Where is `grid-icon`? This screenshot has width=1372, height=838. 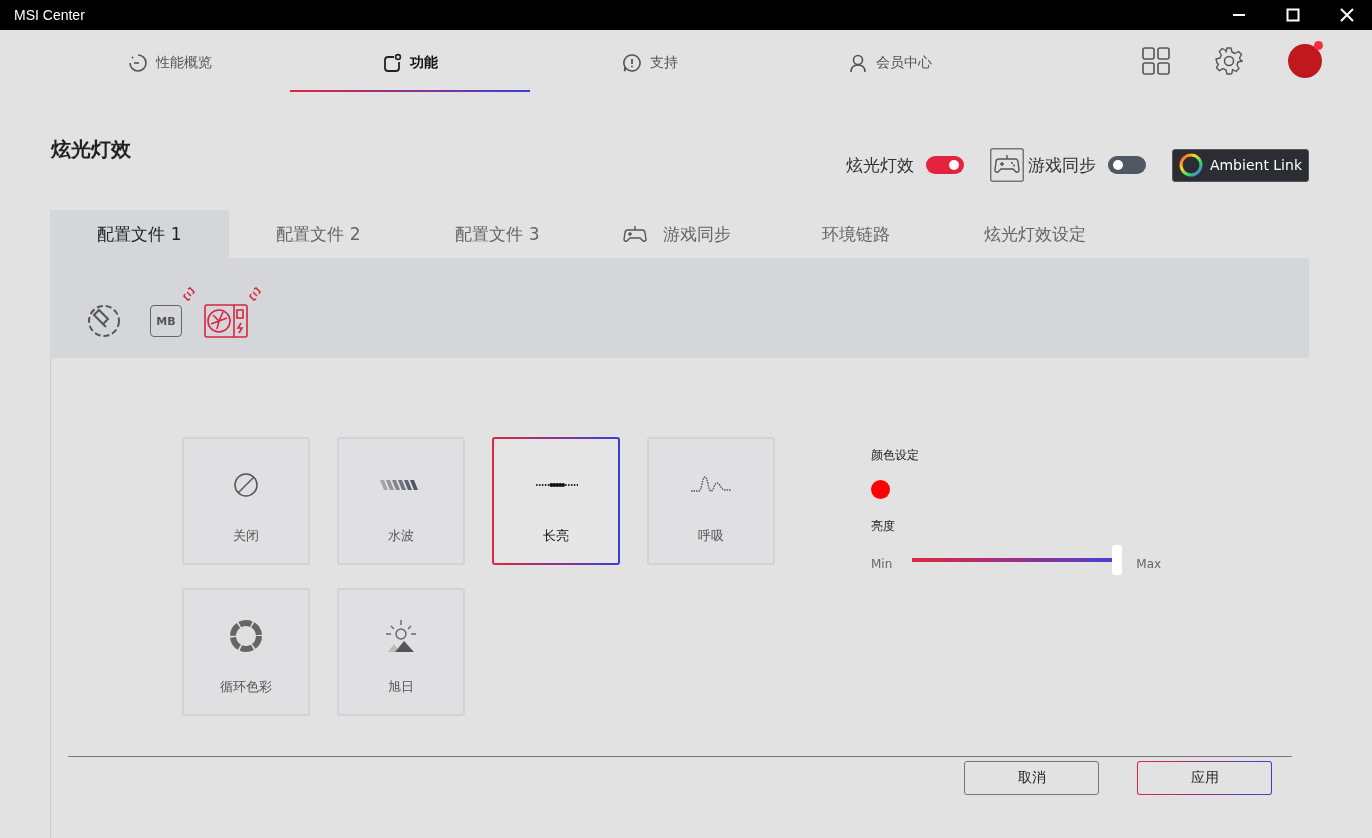
grid-icon is located at coordinates (1156, 61).